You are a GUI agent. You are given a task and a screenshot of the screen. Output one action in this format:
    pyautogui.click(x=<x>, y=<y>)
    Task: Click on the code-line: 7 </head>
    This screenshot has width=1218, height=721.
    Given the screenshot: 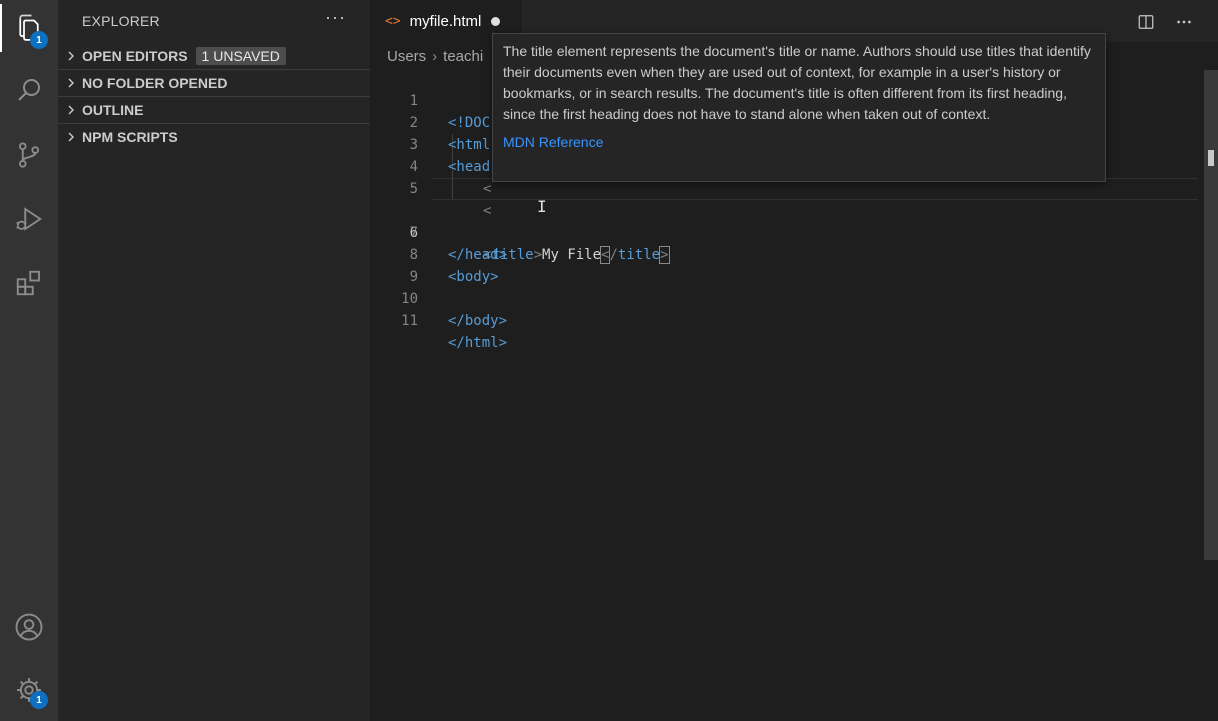 What is the action you would take?
    pyautogui.click(x=784, y=231)
    